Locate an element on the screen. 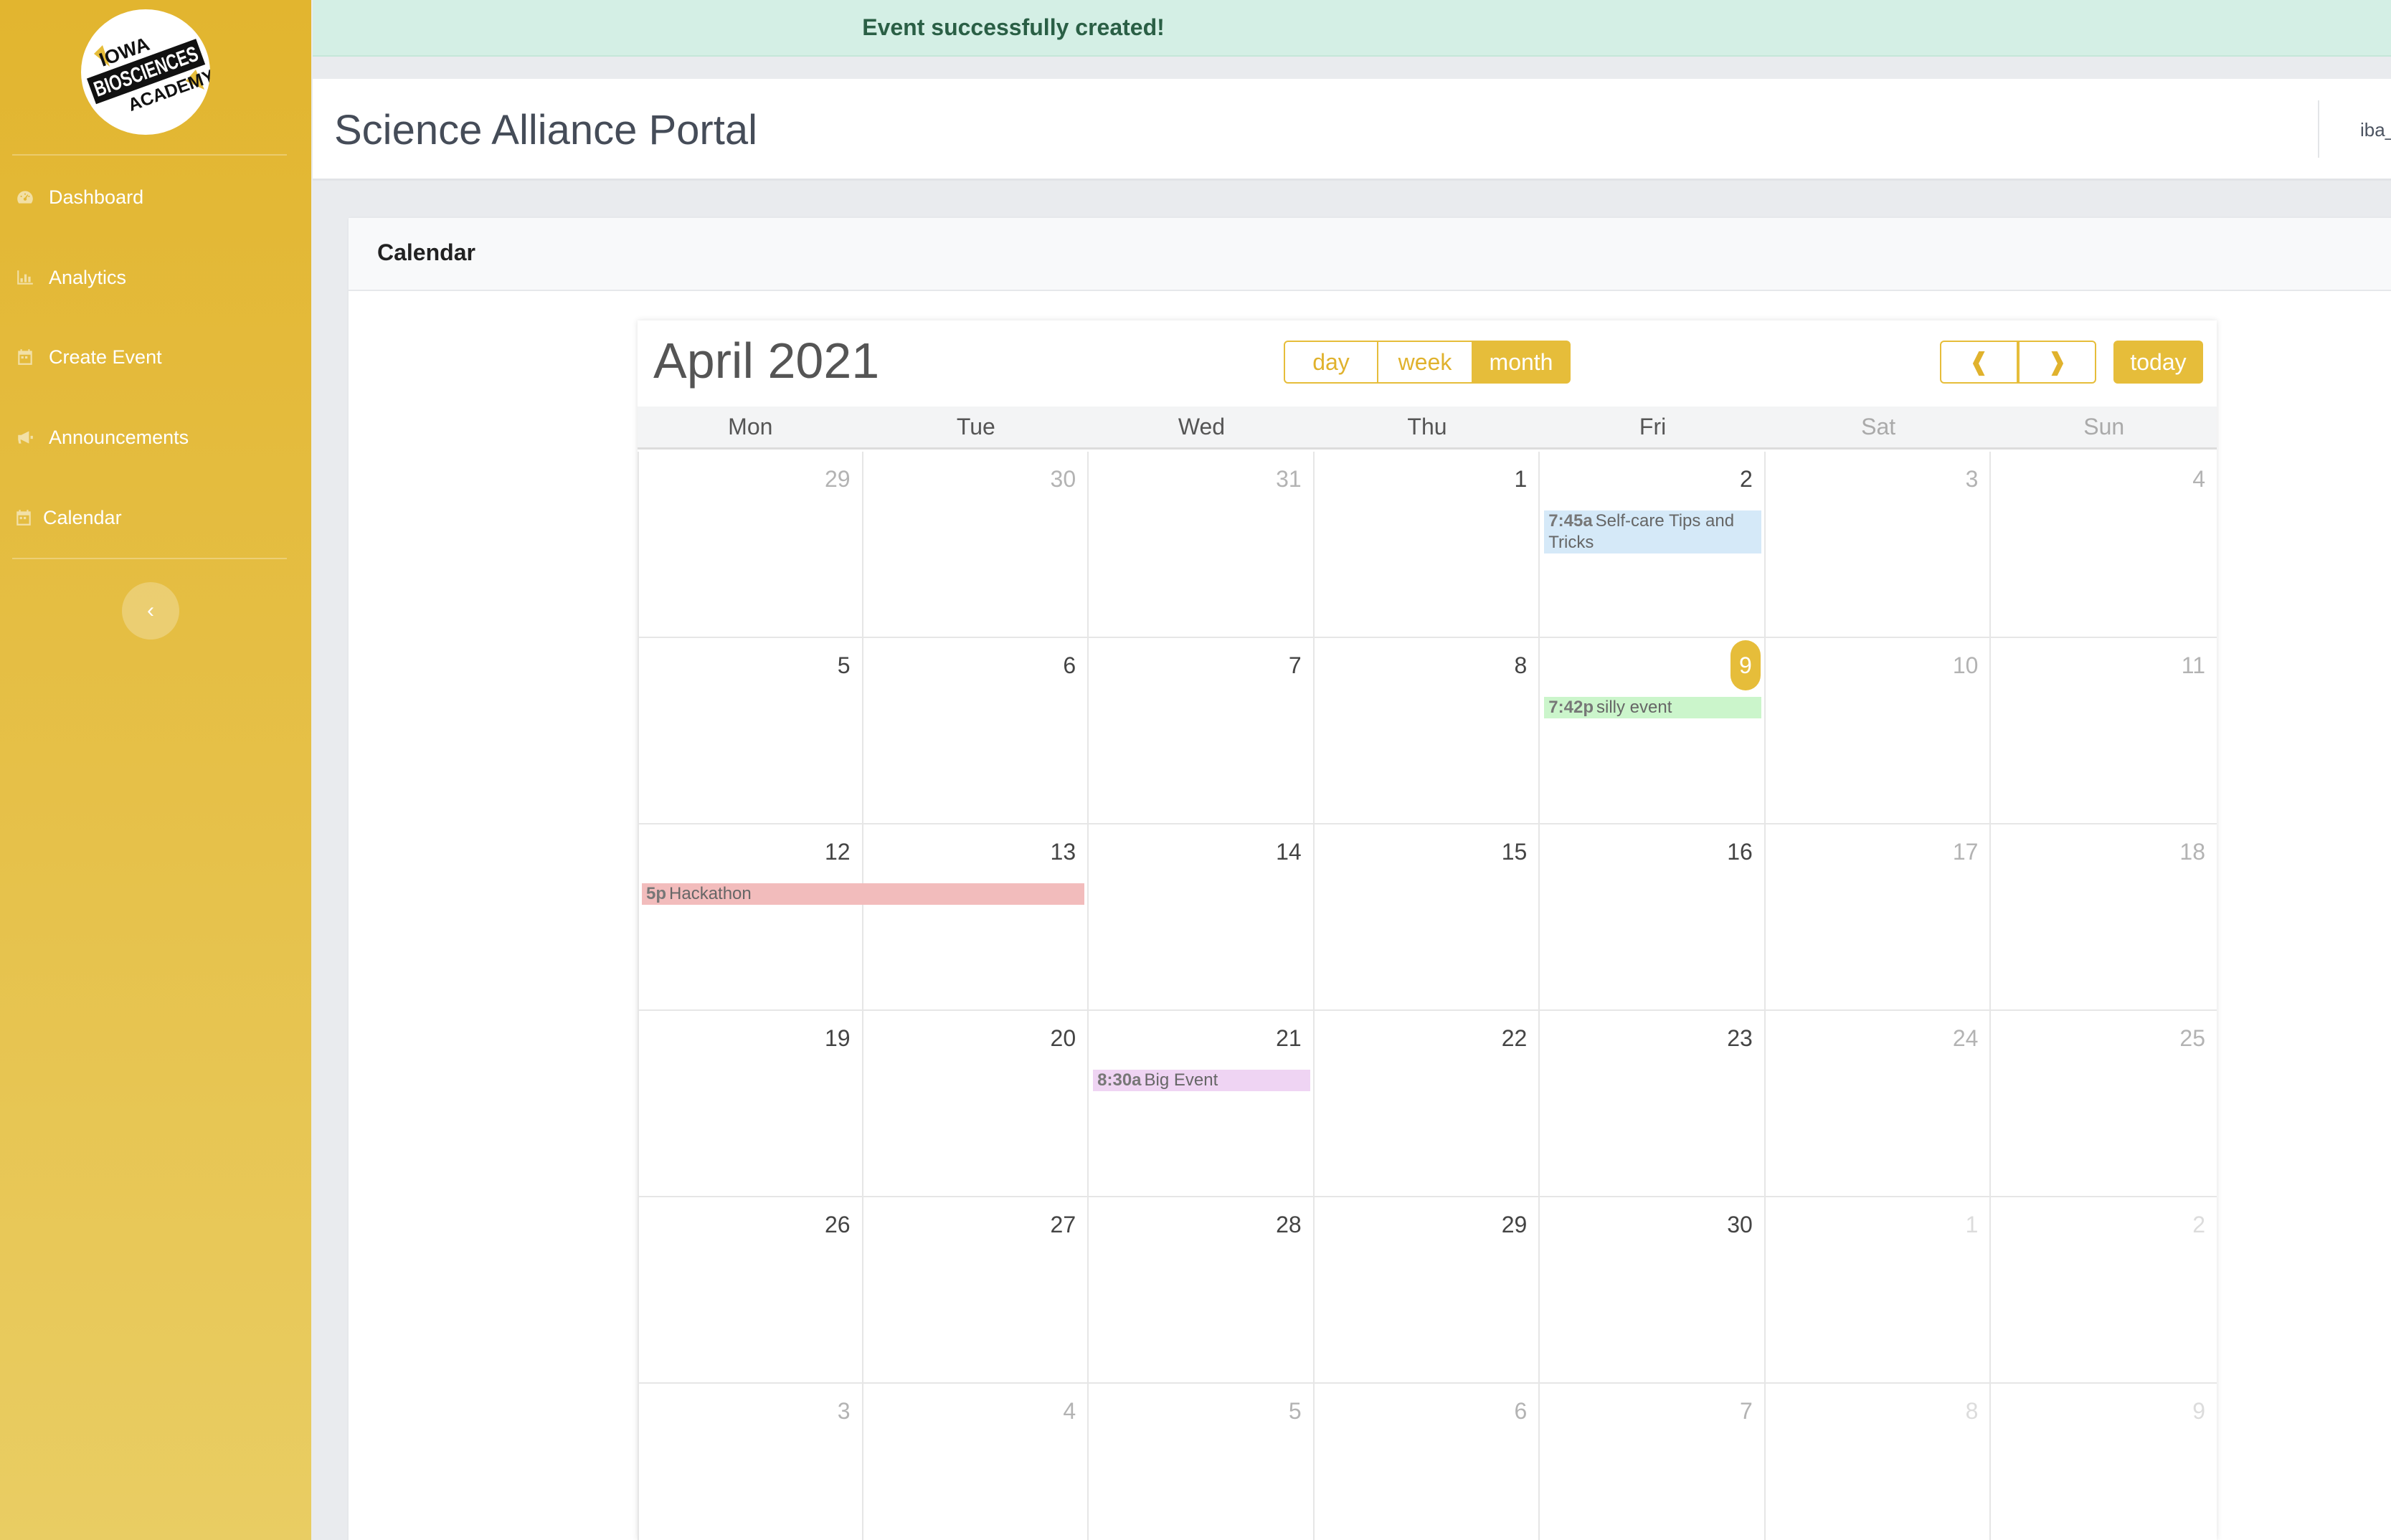  day-number: 13 is located at coordinates (1063, 852).